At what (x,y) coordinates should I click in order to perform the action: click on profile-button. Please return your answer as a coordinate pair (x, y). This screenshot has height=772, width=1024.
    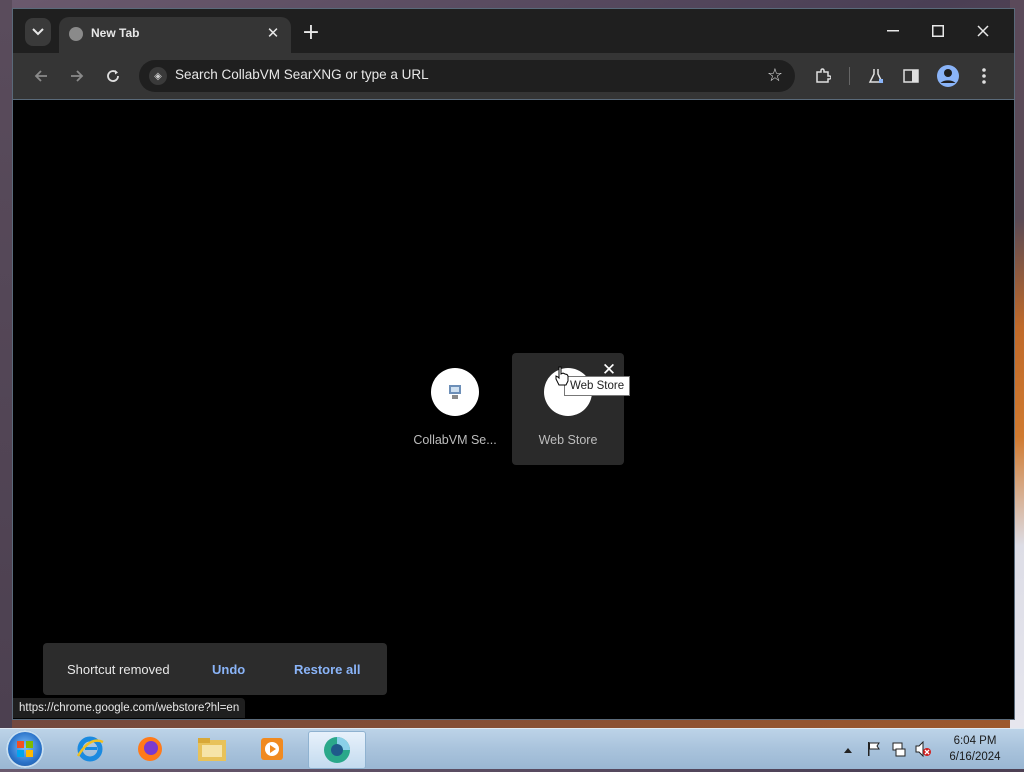
    Looking at the image, I should click on (948, 76).